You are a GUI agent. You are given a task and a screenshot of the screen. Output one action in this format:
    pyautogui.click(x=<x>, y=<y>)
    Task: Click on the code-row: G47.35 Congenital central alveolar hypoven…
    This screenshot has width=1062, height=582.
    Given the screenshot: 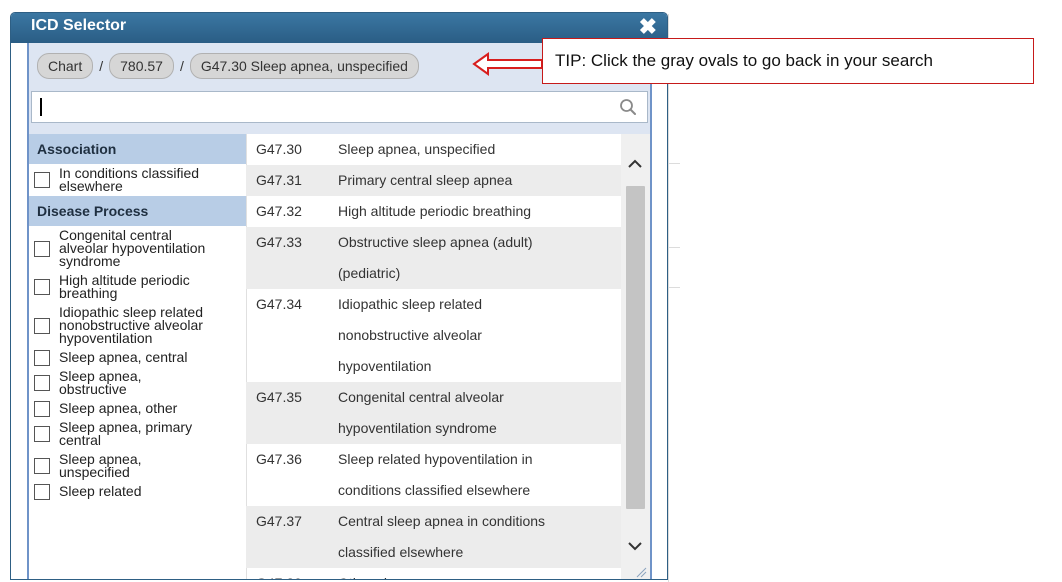 What is the action you would take?
    pyautogui.click(x=433, y=413)
    